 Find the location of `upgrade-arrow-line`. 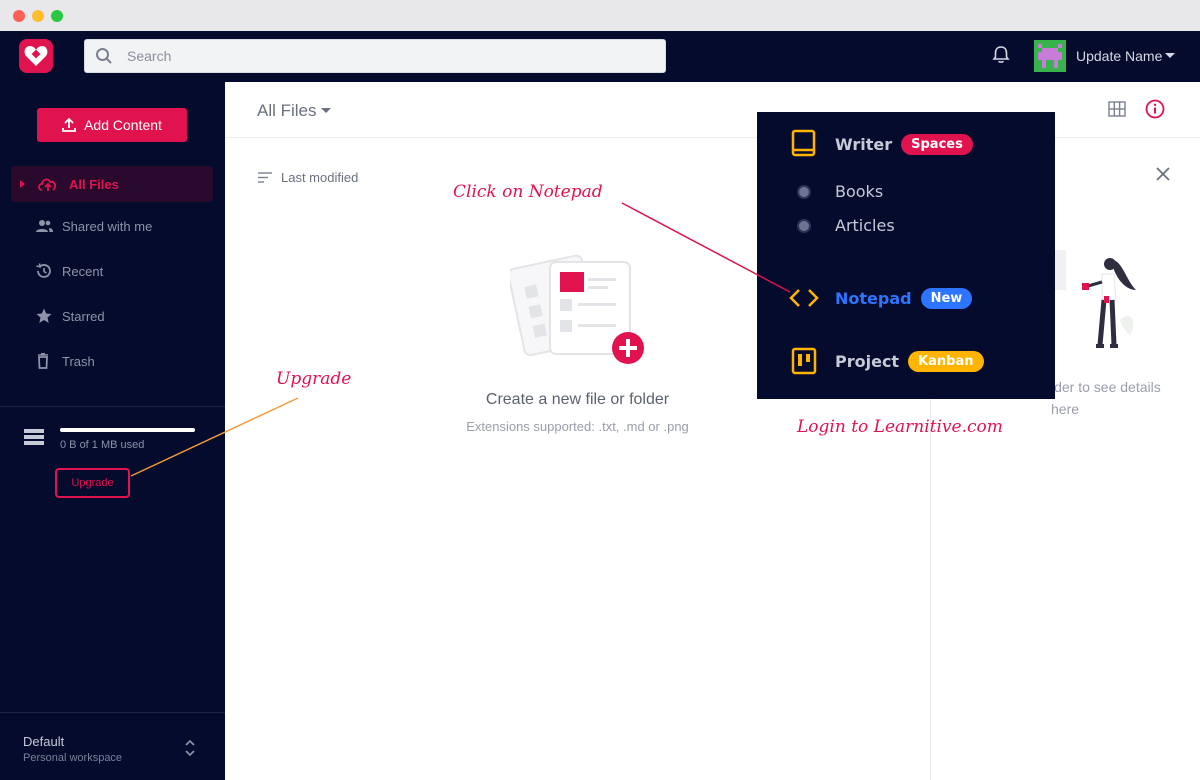

upgrade-arrow-line is located at coordinates (214, 437).